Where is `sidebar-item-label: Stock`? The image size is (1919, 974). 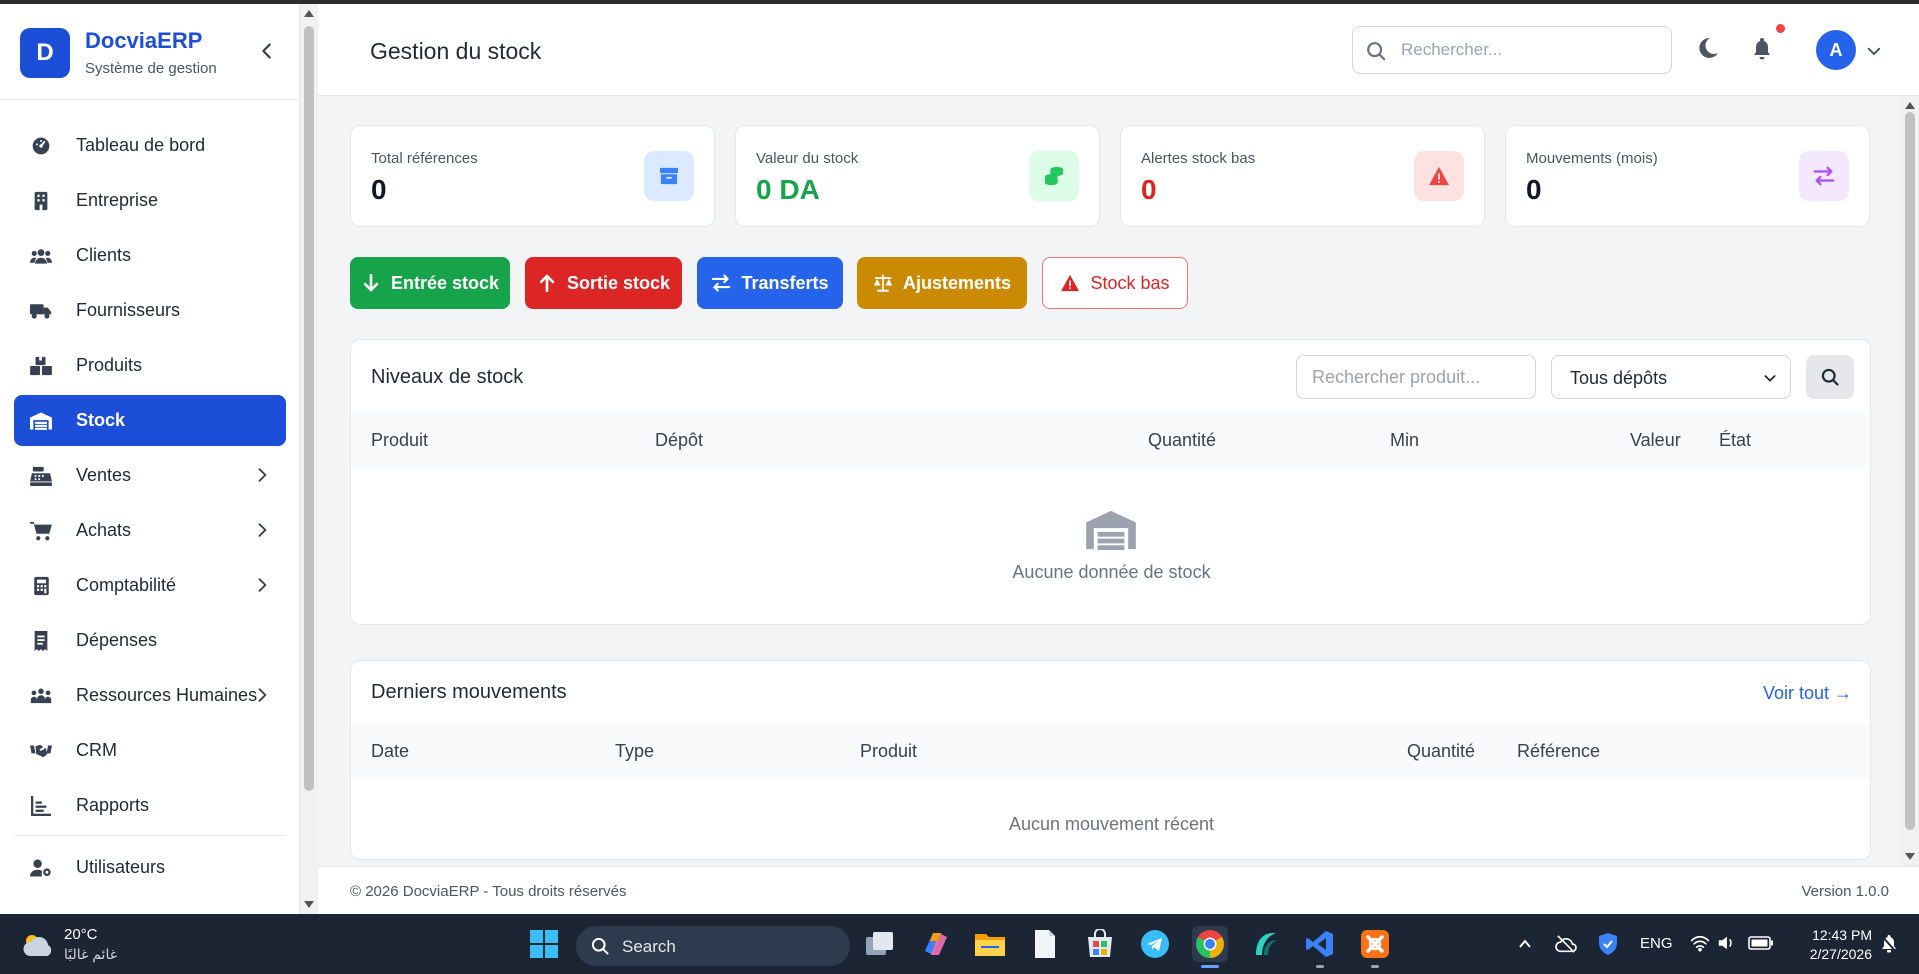 sidebar-item-label: Stock is located at coordinates (101, 420).